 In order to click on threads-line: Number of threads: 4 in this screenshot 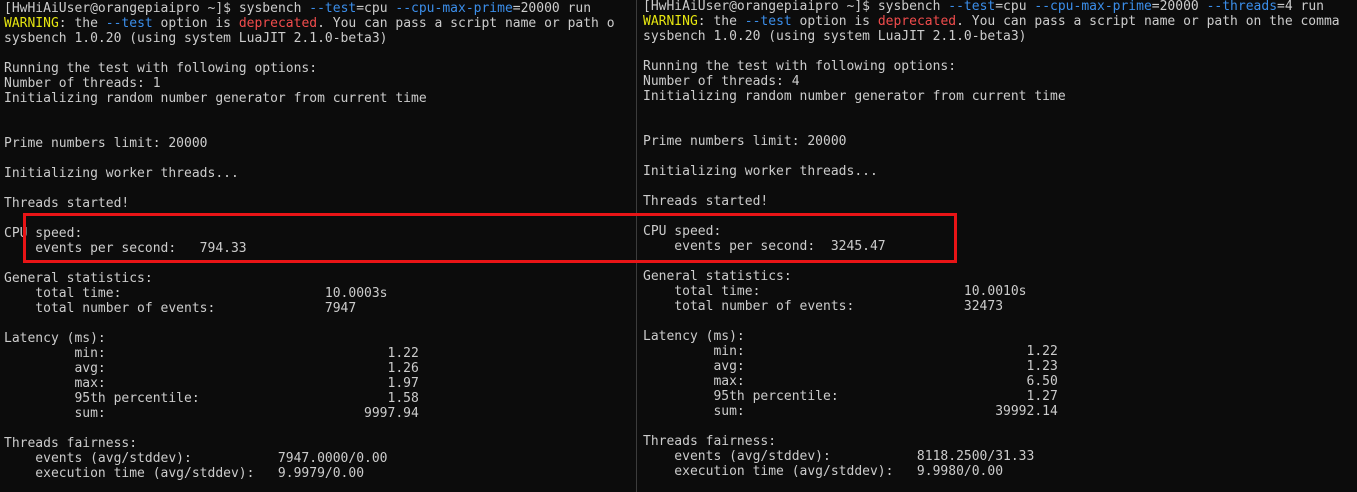, I will do `click(721, 81)`.